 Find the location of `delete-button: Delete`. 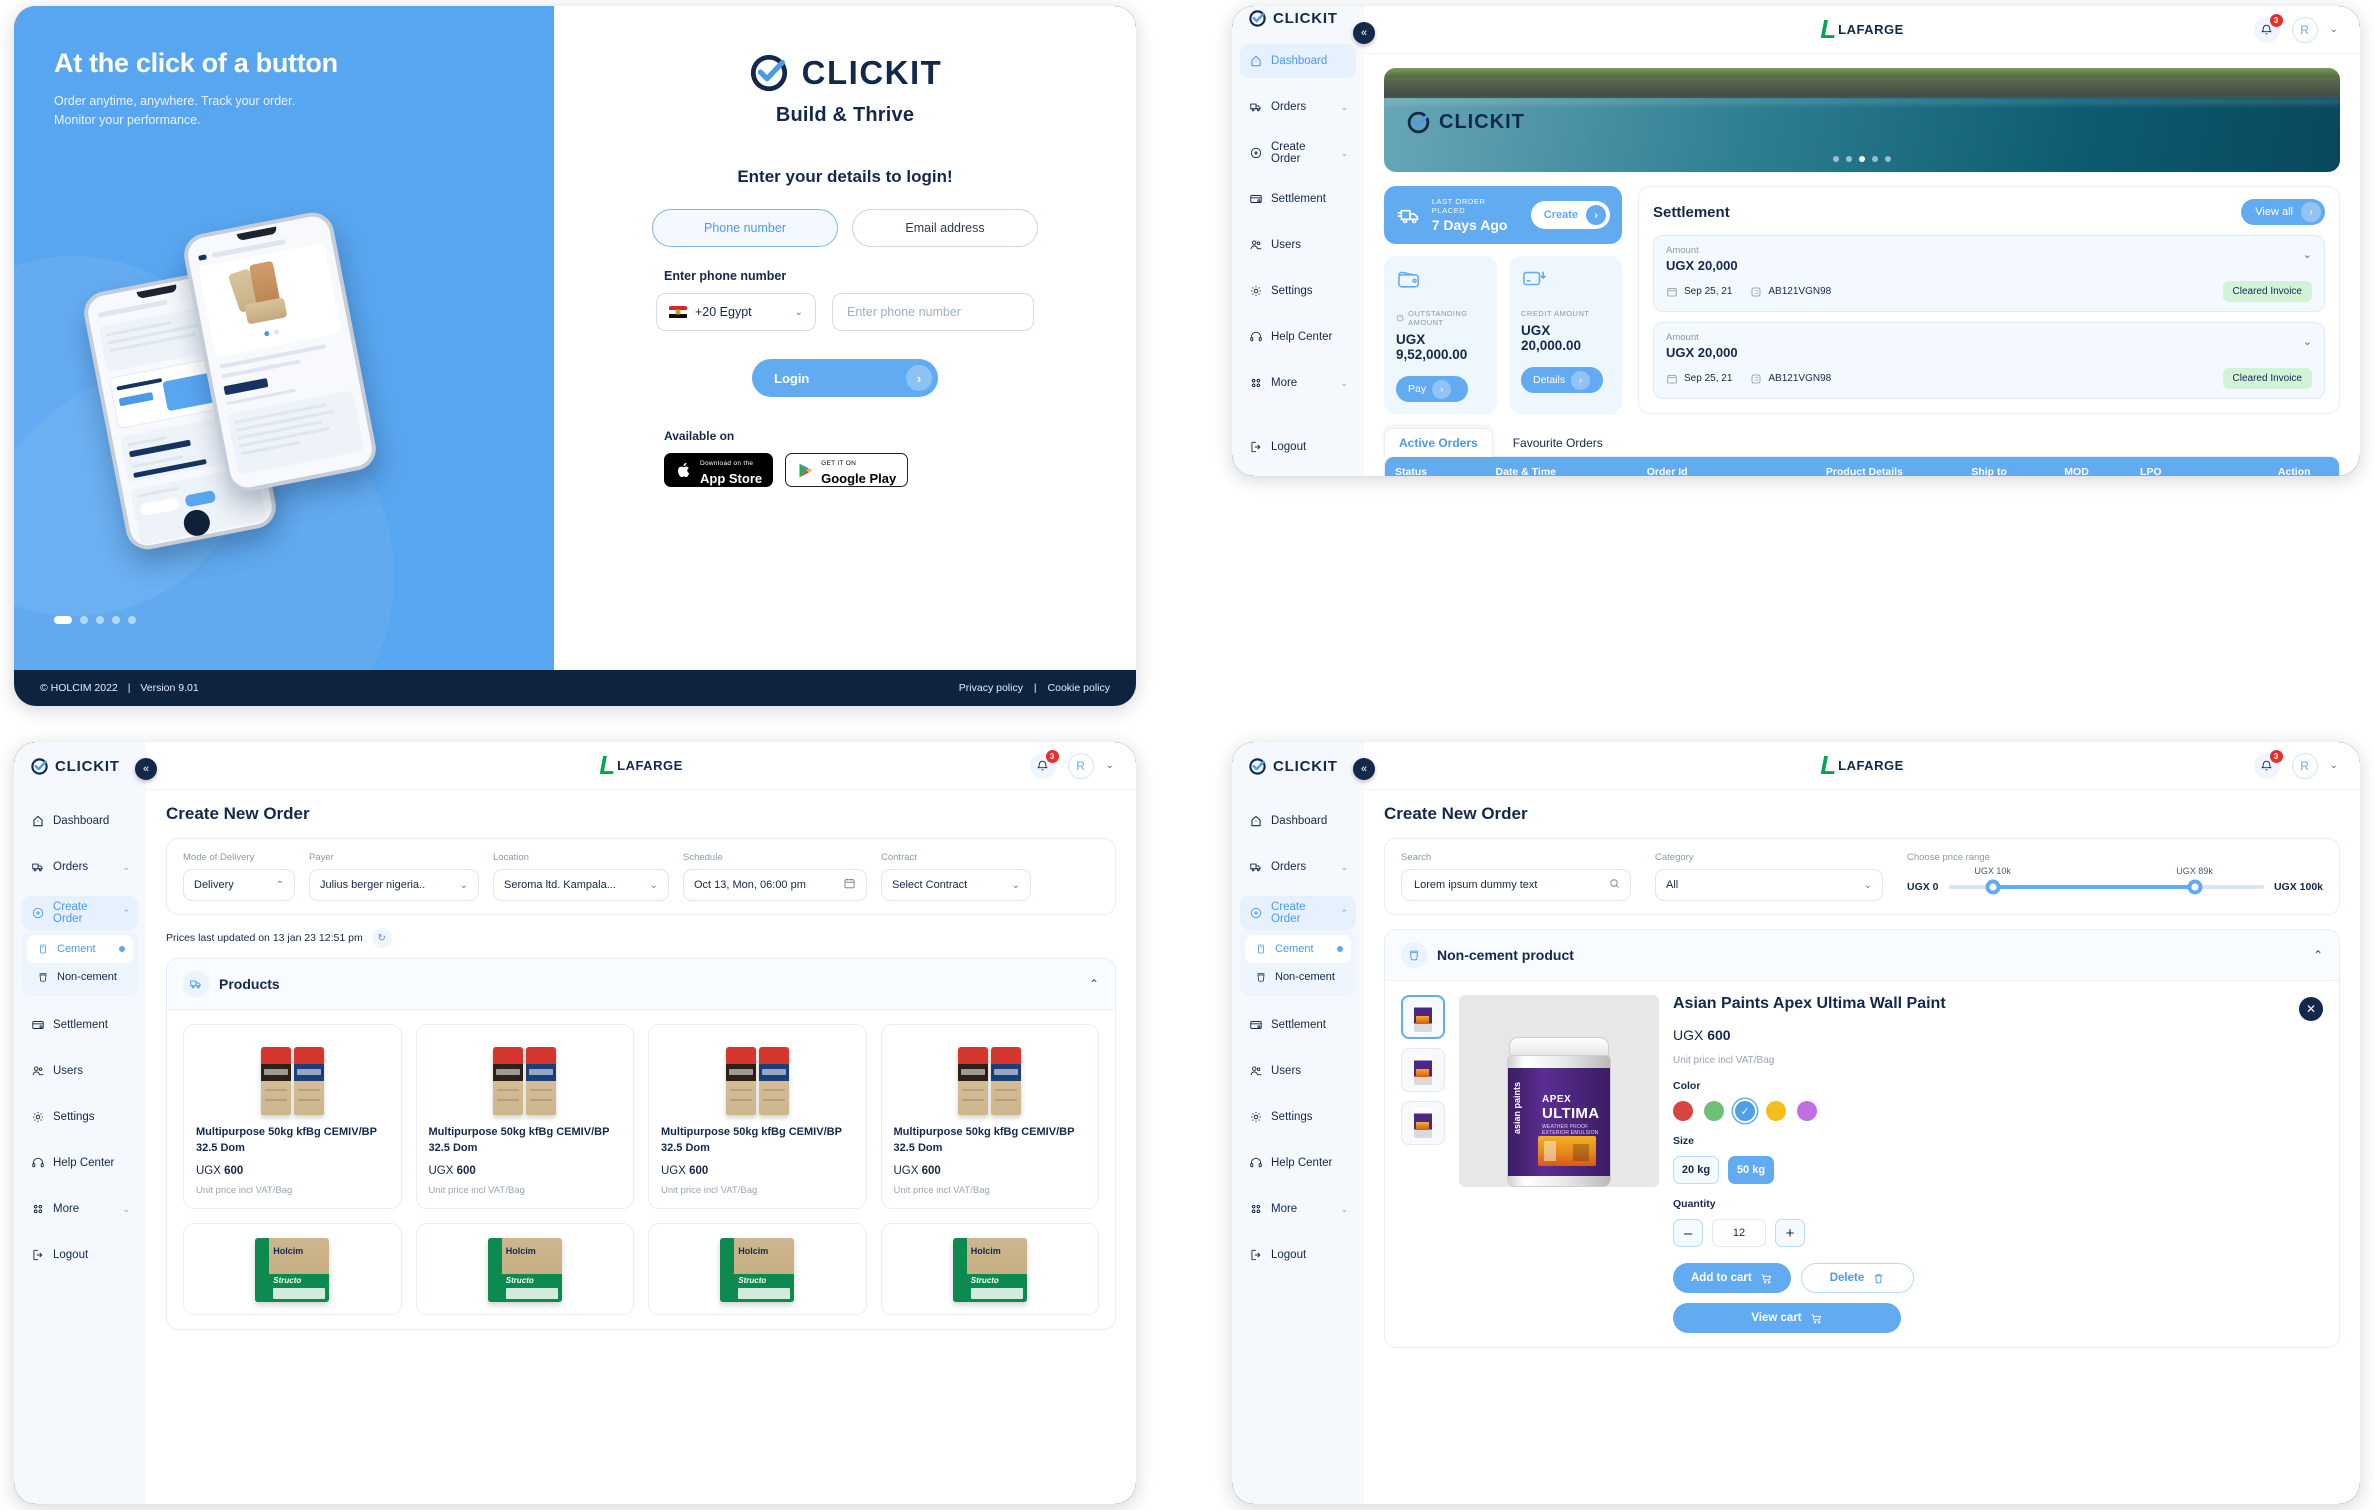

delete-button: Delete is located at coordinates (1857, 1278).